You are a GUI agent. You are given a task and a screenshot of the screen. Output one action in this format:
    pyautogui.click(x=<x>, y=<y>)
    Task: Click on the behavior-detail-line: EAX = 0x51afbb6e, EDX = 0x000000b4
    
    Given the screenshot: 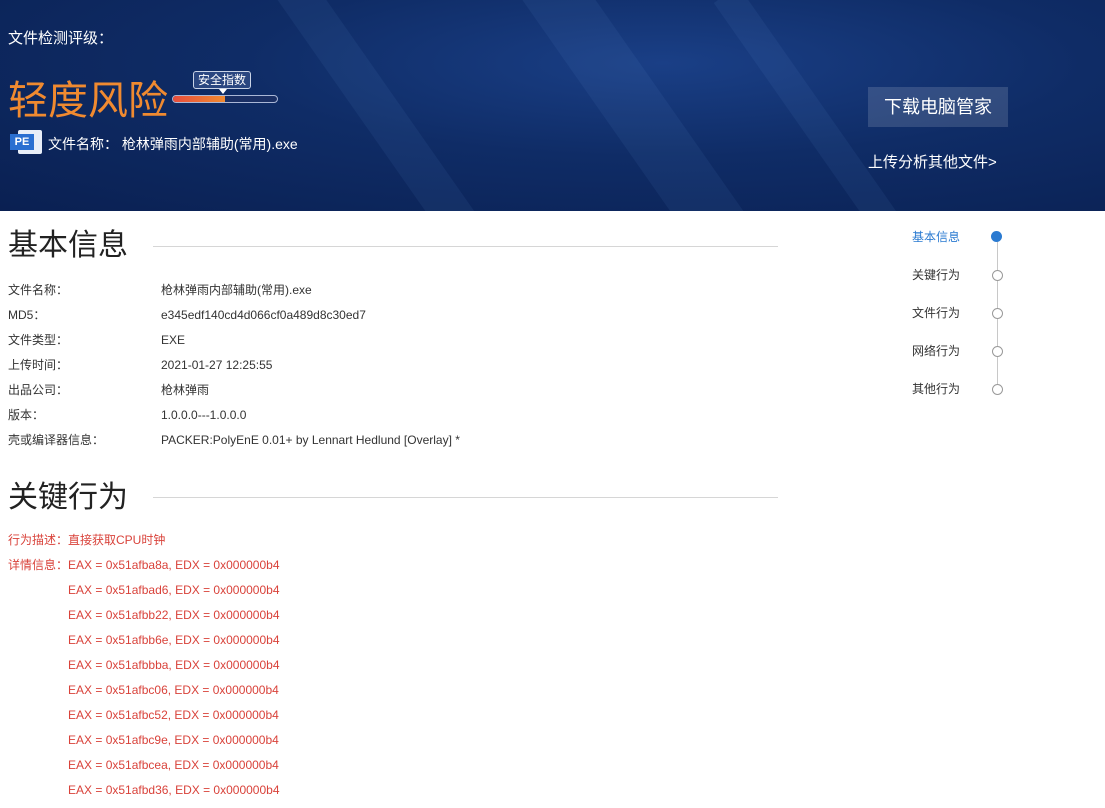 What is the action you would take?
    pyautogui.click(x=174, y=640)
    